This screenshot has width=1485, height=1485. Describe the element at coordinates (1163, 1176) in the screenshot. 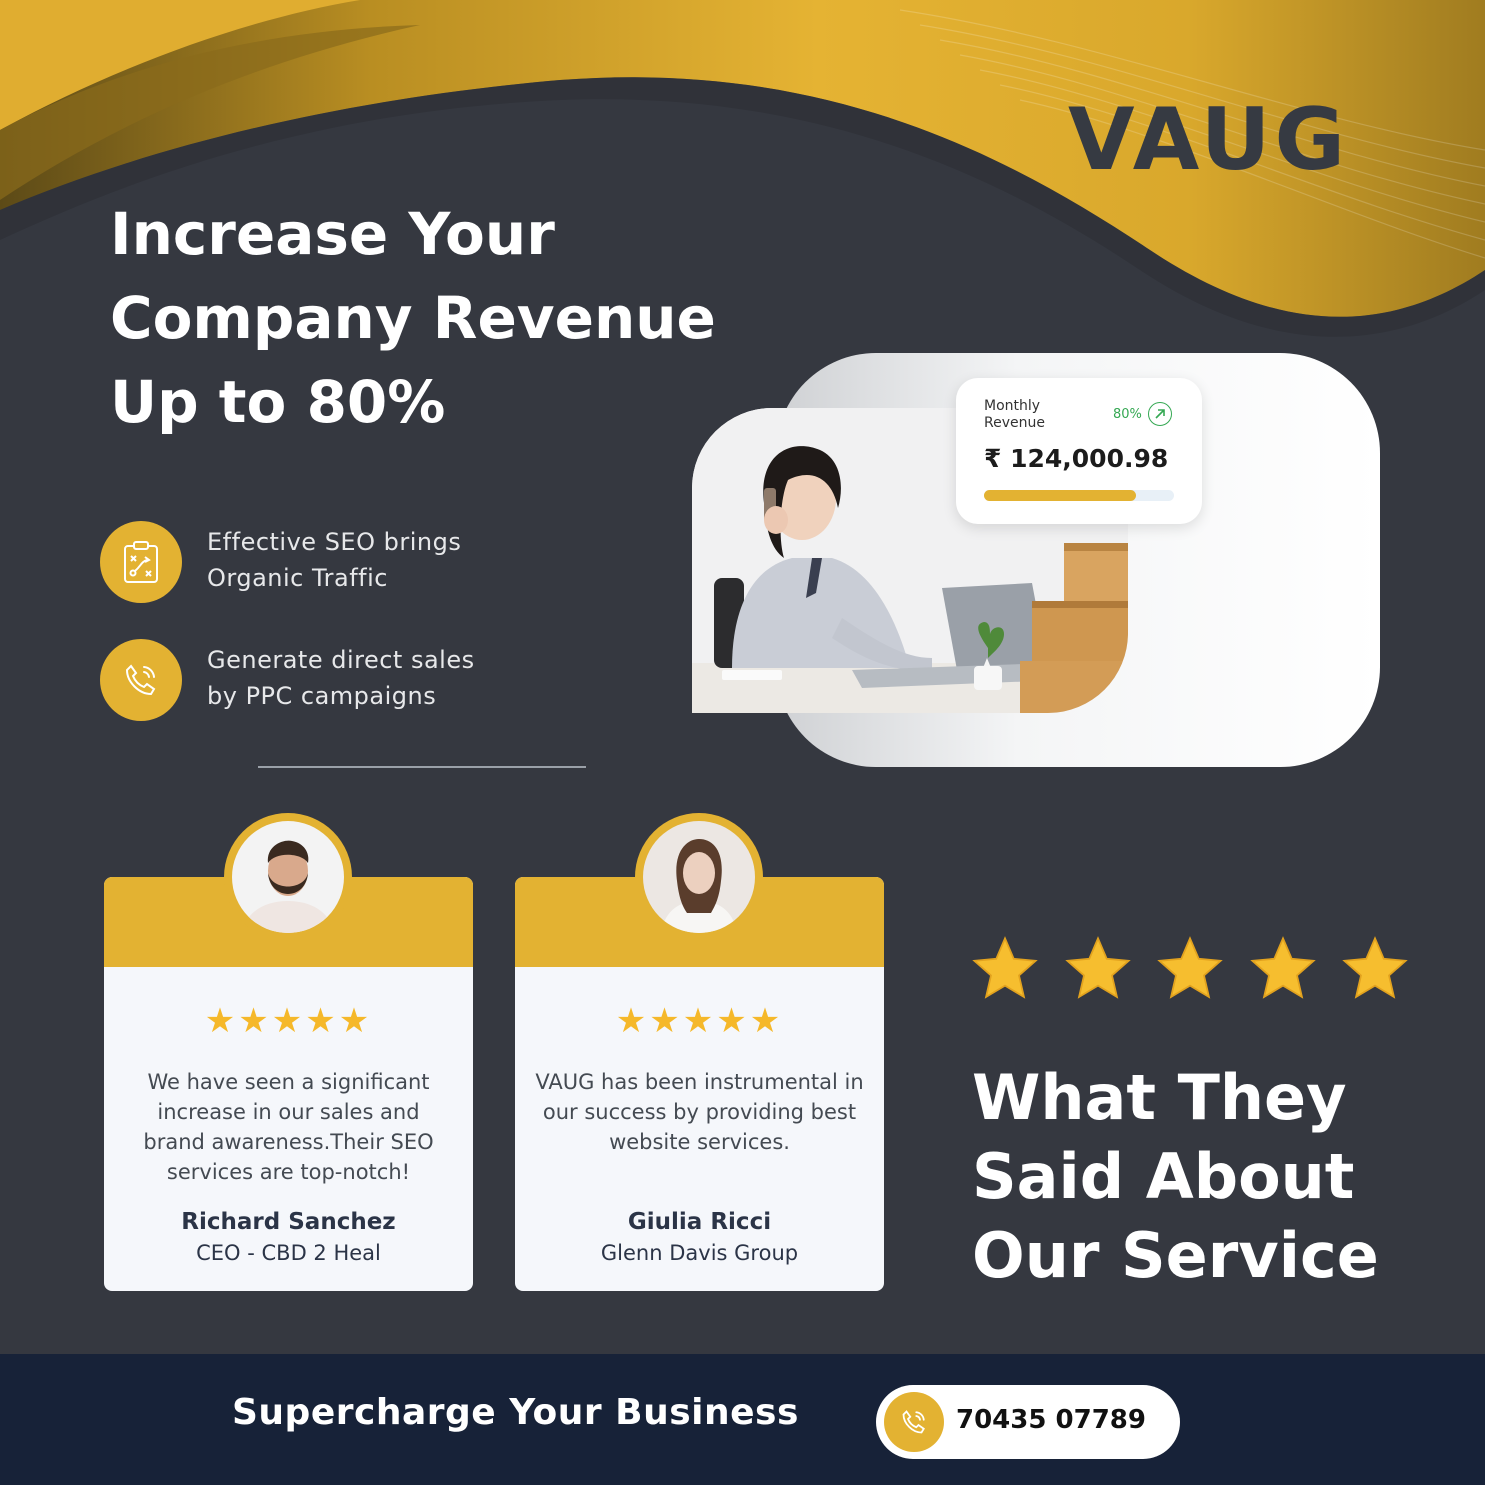

I see `reviews-heading-line-2: Said About` at that location.